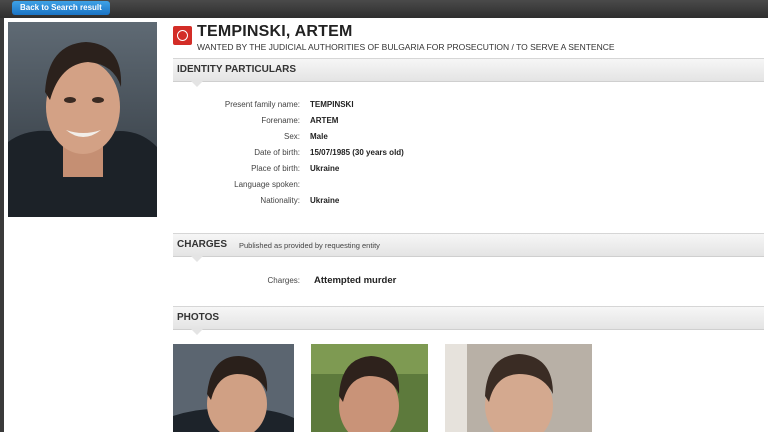 This screenshot has height=432, width=768. I want to click on top-toolbar: Back to Search result, so click(384, 9).